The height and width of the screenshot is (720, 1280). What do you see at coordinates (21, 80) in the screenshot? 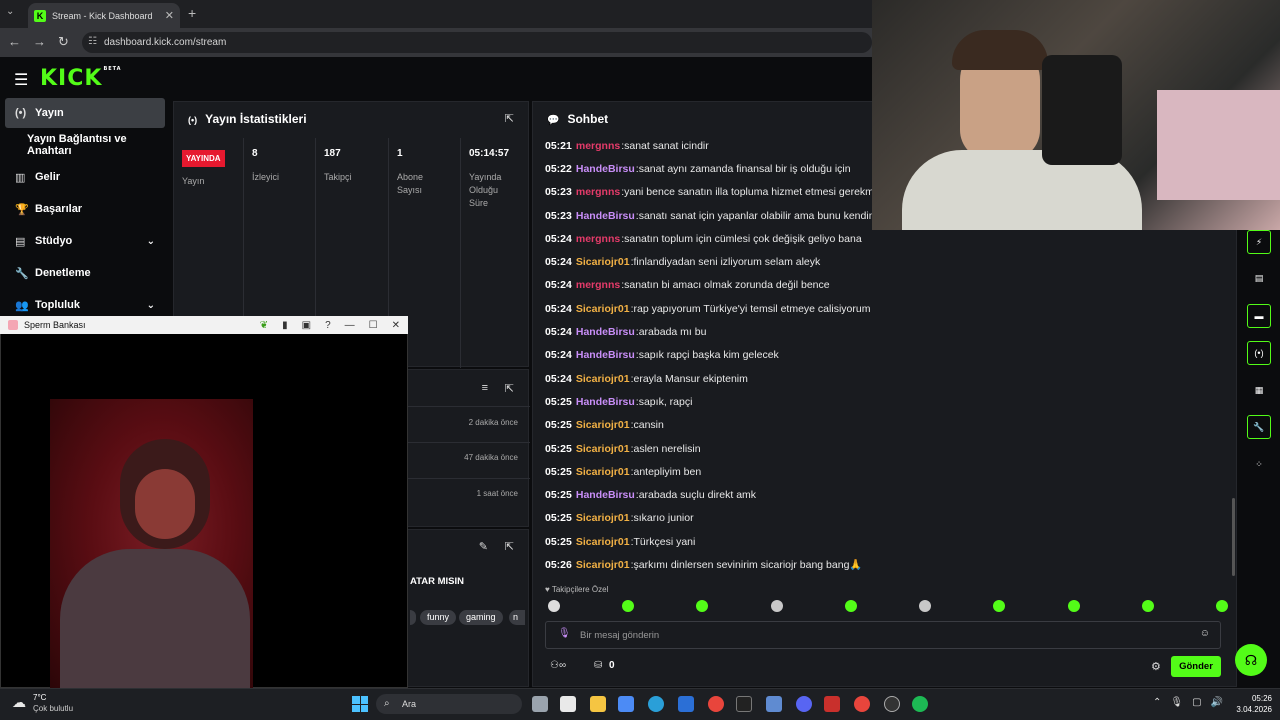
I see `menu-icon: ☰` at bounding box center [21, 80].